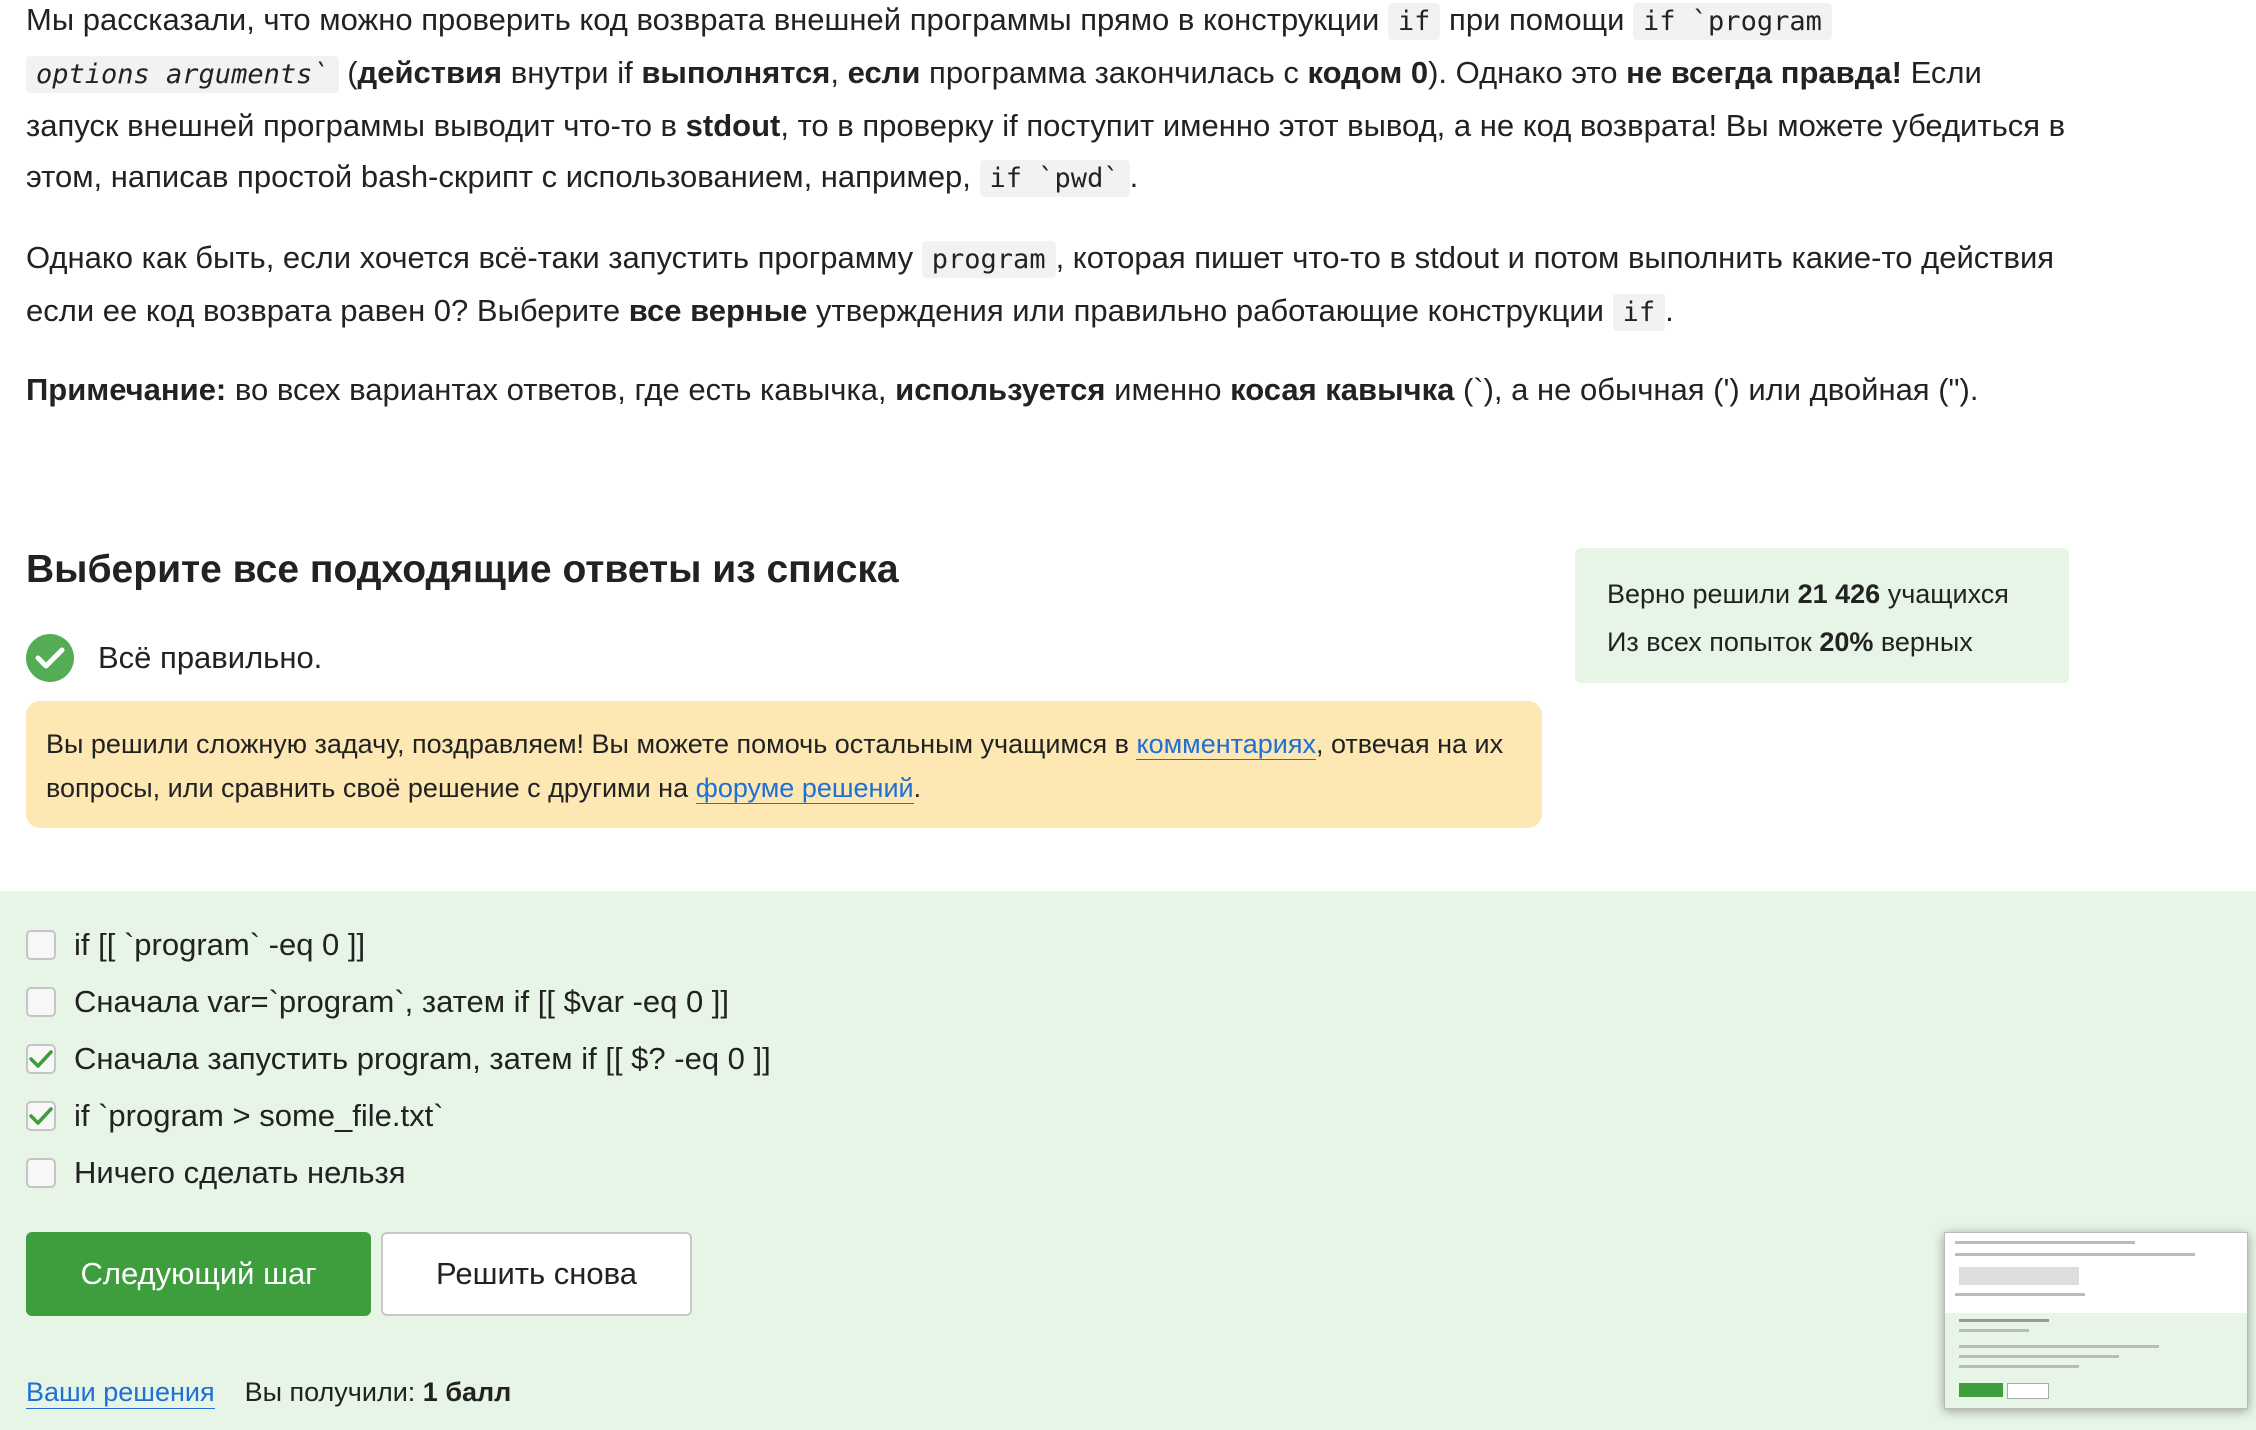 This screenshot has height=1430, width=2256. I want to click on bold-text: используется, so click(1000, 389).